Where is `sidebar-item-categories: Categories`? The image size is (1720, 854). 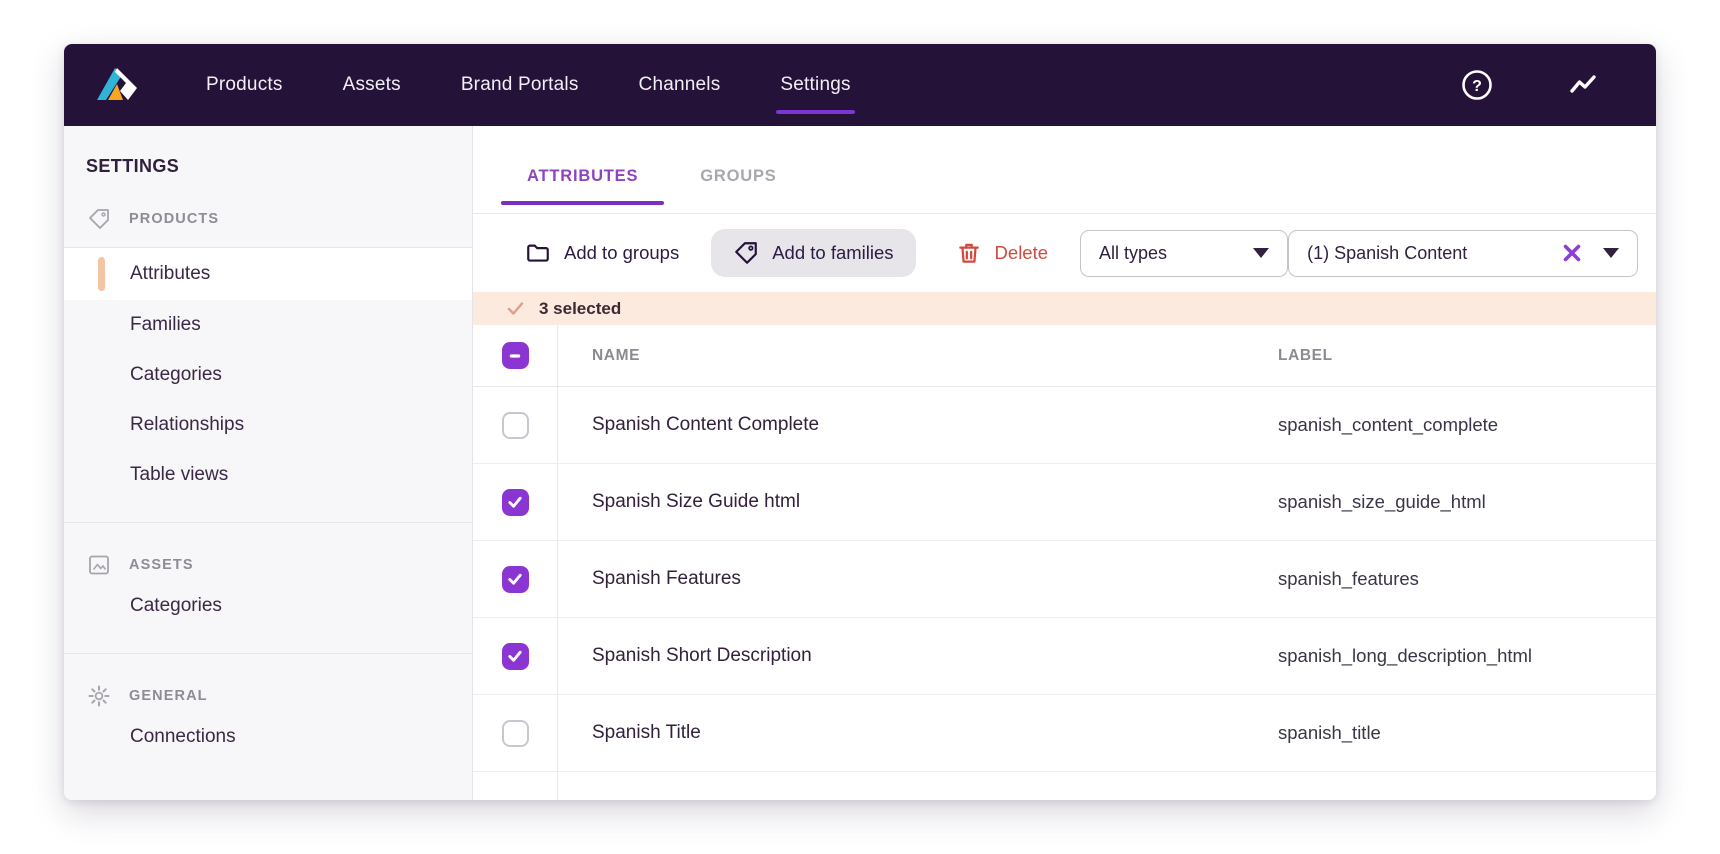
sidebar-item-categories: Categories is located at coordinates (268, 375).